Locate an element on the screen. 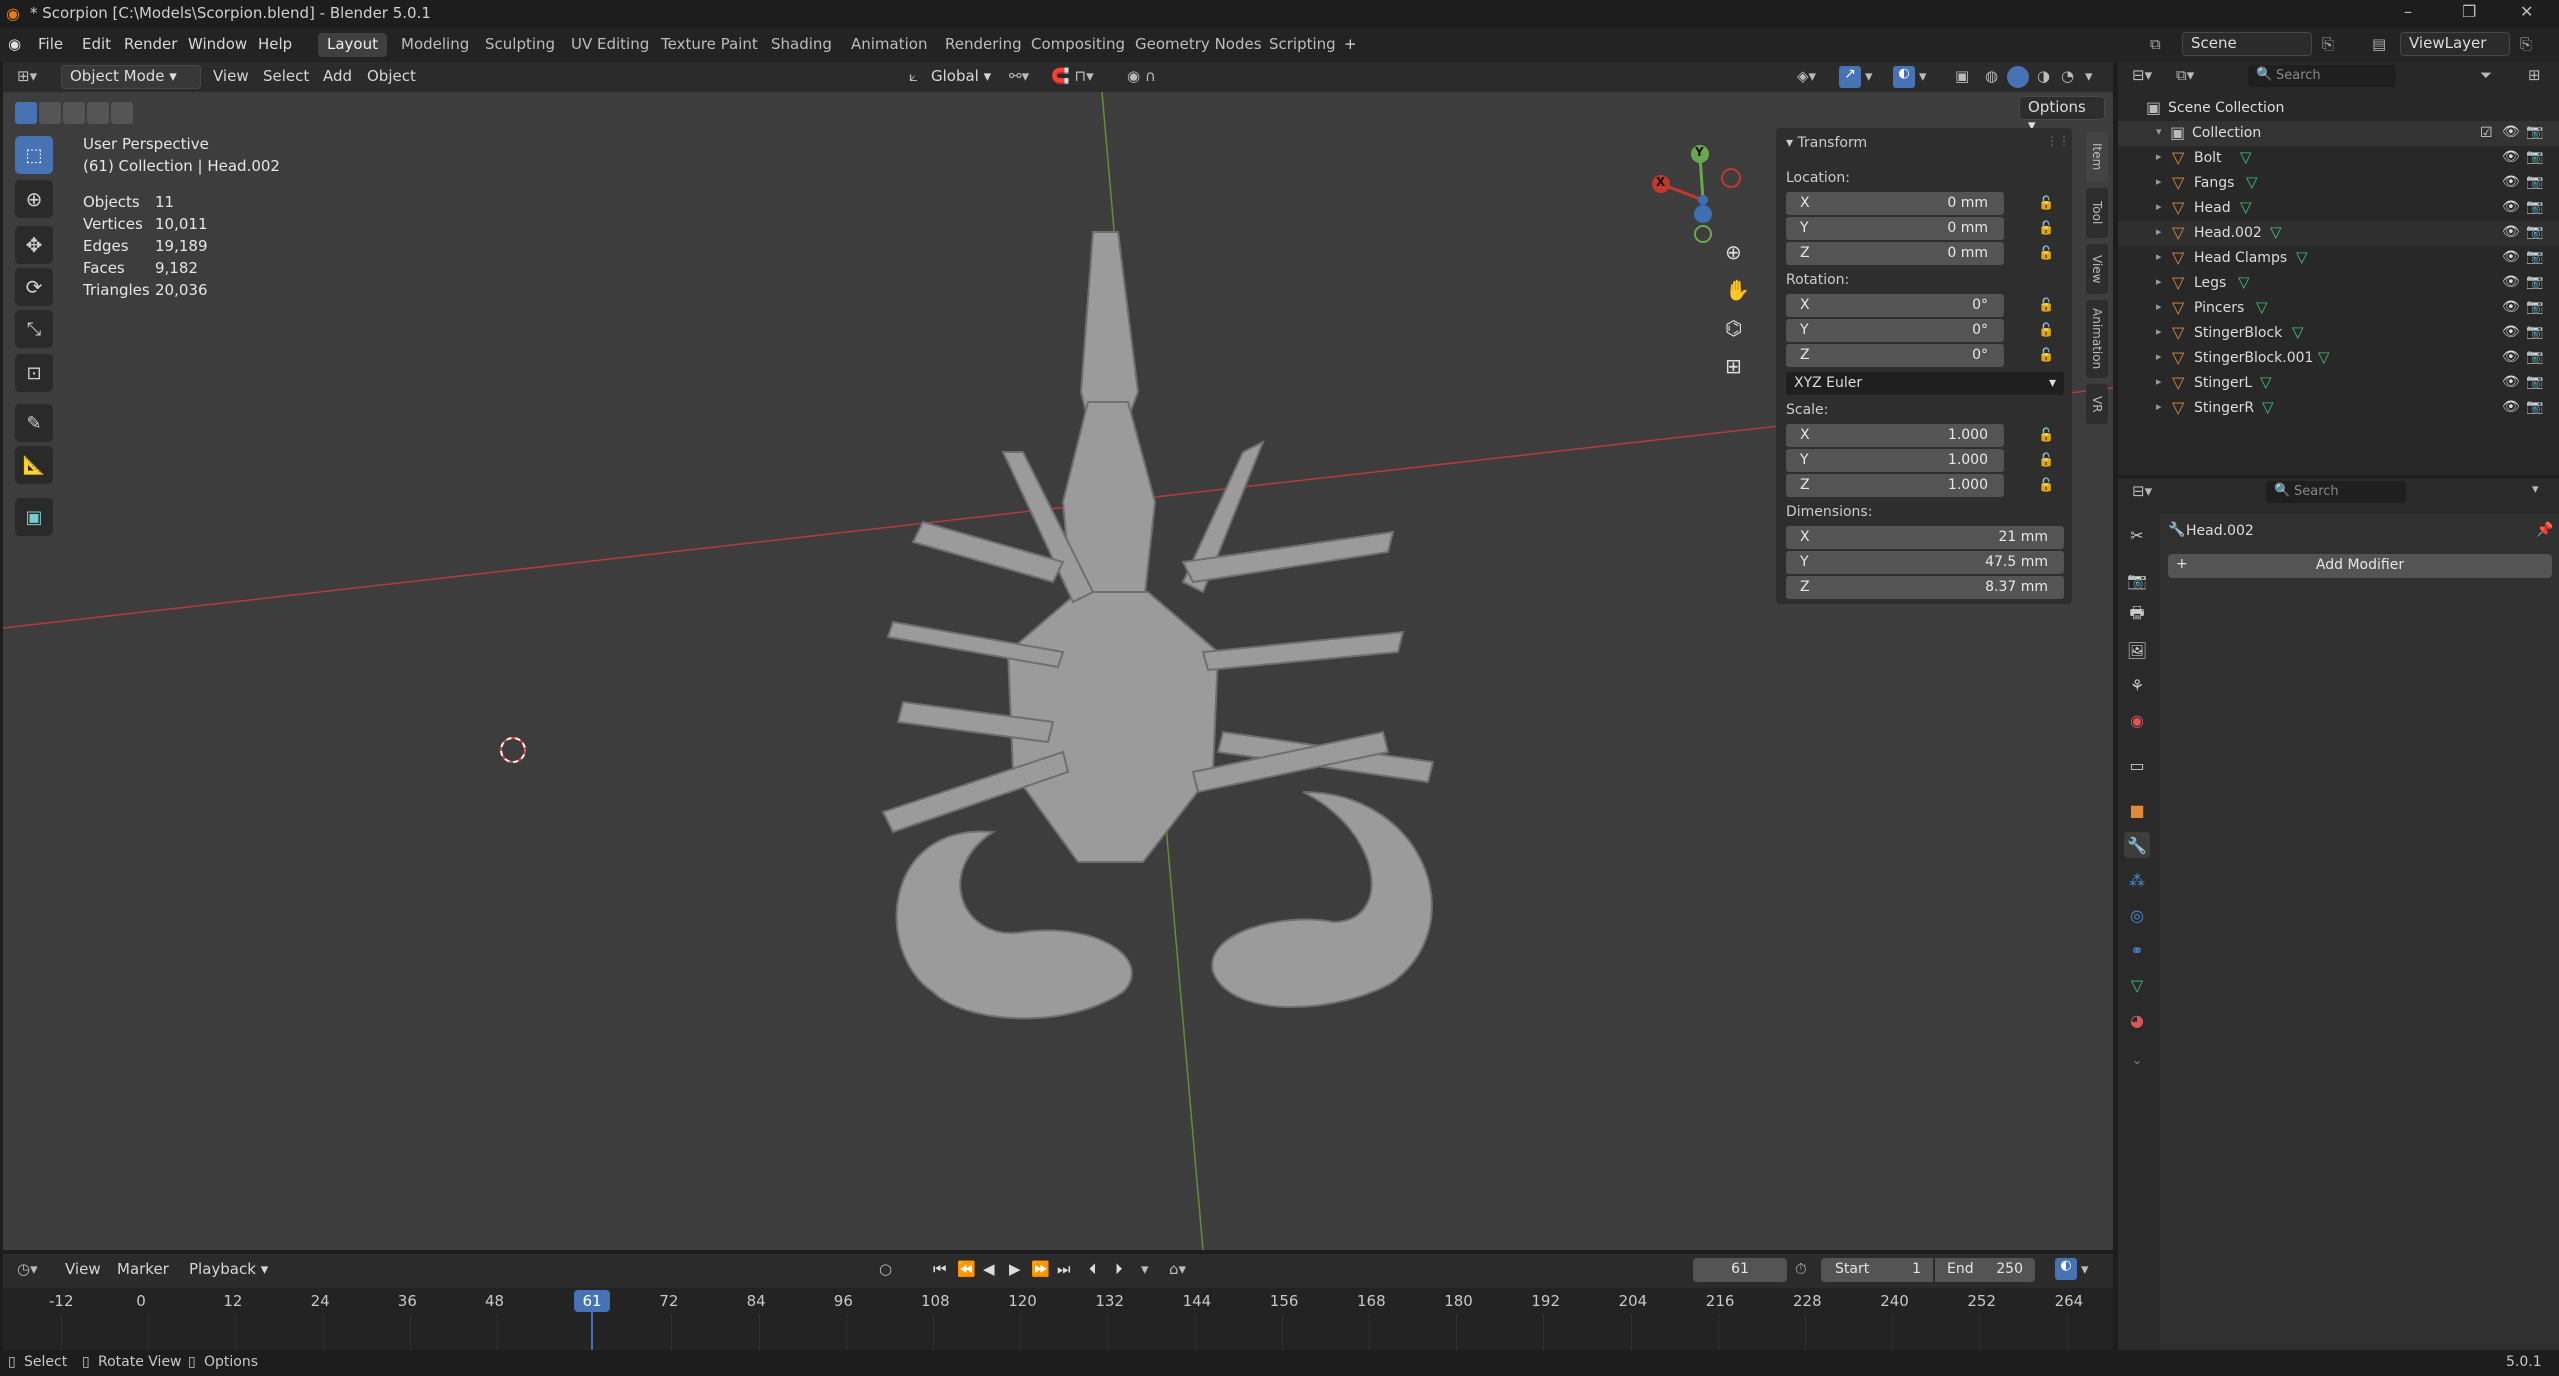 Image resolution: width=2559 pixels, height=1376 pixels. add-modifier-button: + Add Modifier is located at coordinates (2360, 566).